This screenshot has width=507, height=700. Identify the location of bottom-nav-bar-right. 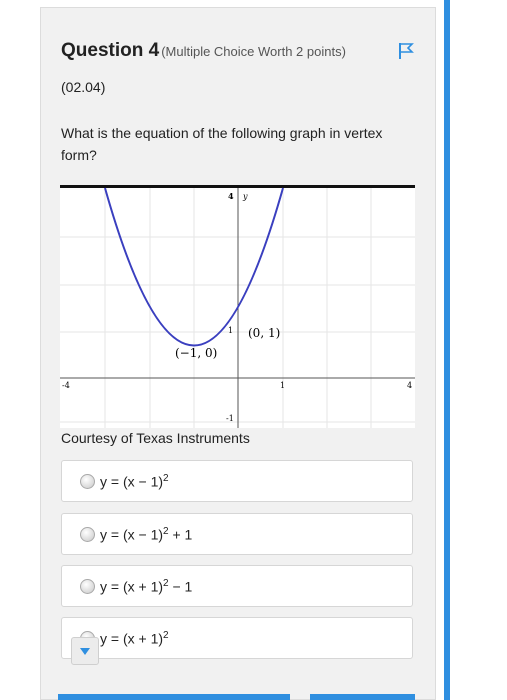
(362, 697).